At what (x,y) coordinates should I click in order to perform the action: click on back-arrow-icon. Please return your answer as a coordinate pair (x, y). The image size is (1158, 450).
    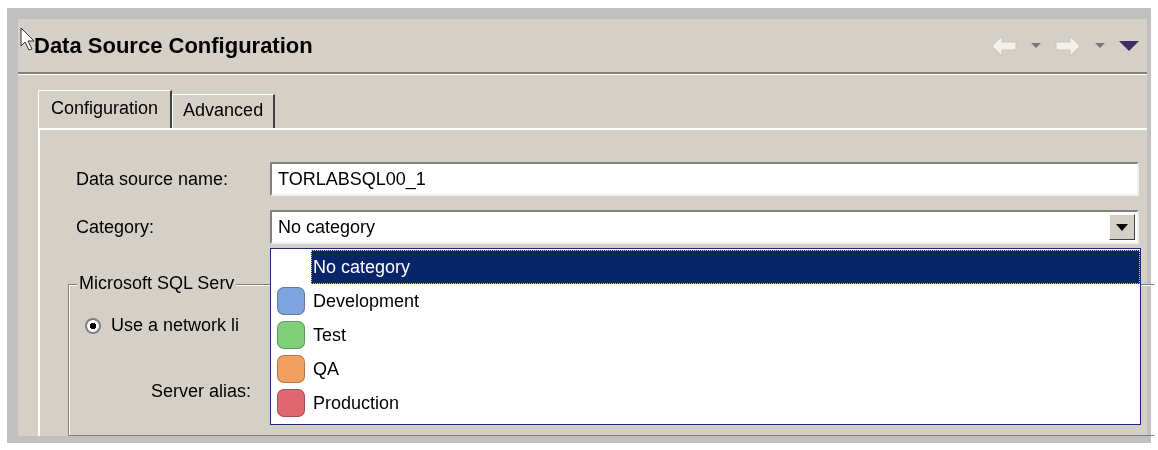
    Looking at the image, I should click on (1004, 45).